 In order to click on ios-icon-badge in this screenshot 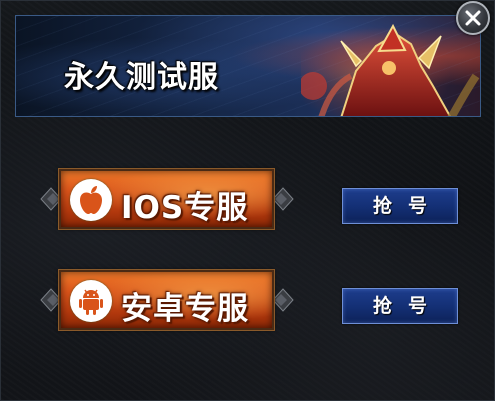, I will do `click(91, 200)`.